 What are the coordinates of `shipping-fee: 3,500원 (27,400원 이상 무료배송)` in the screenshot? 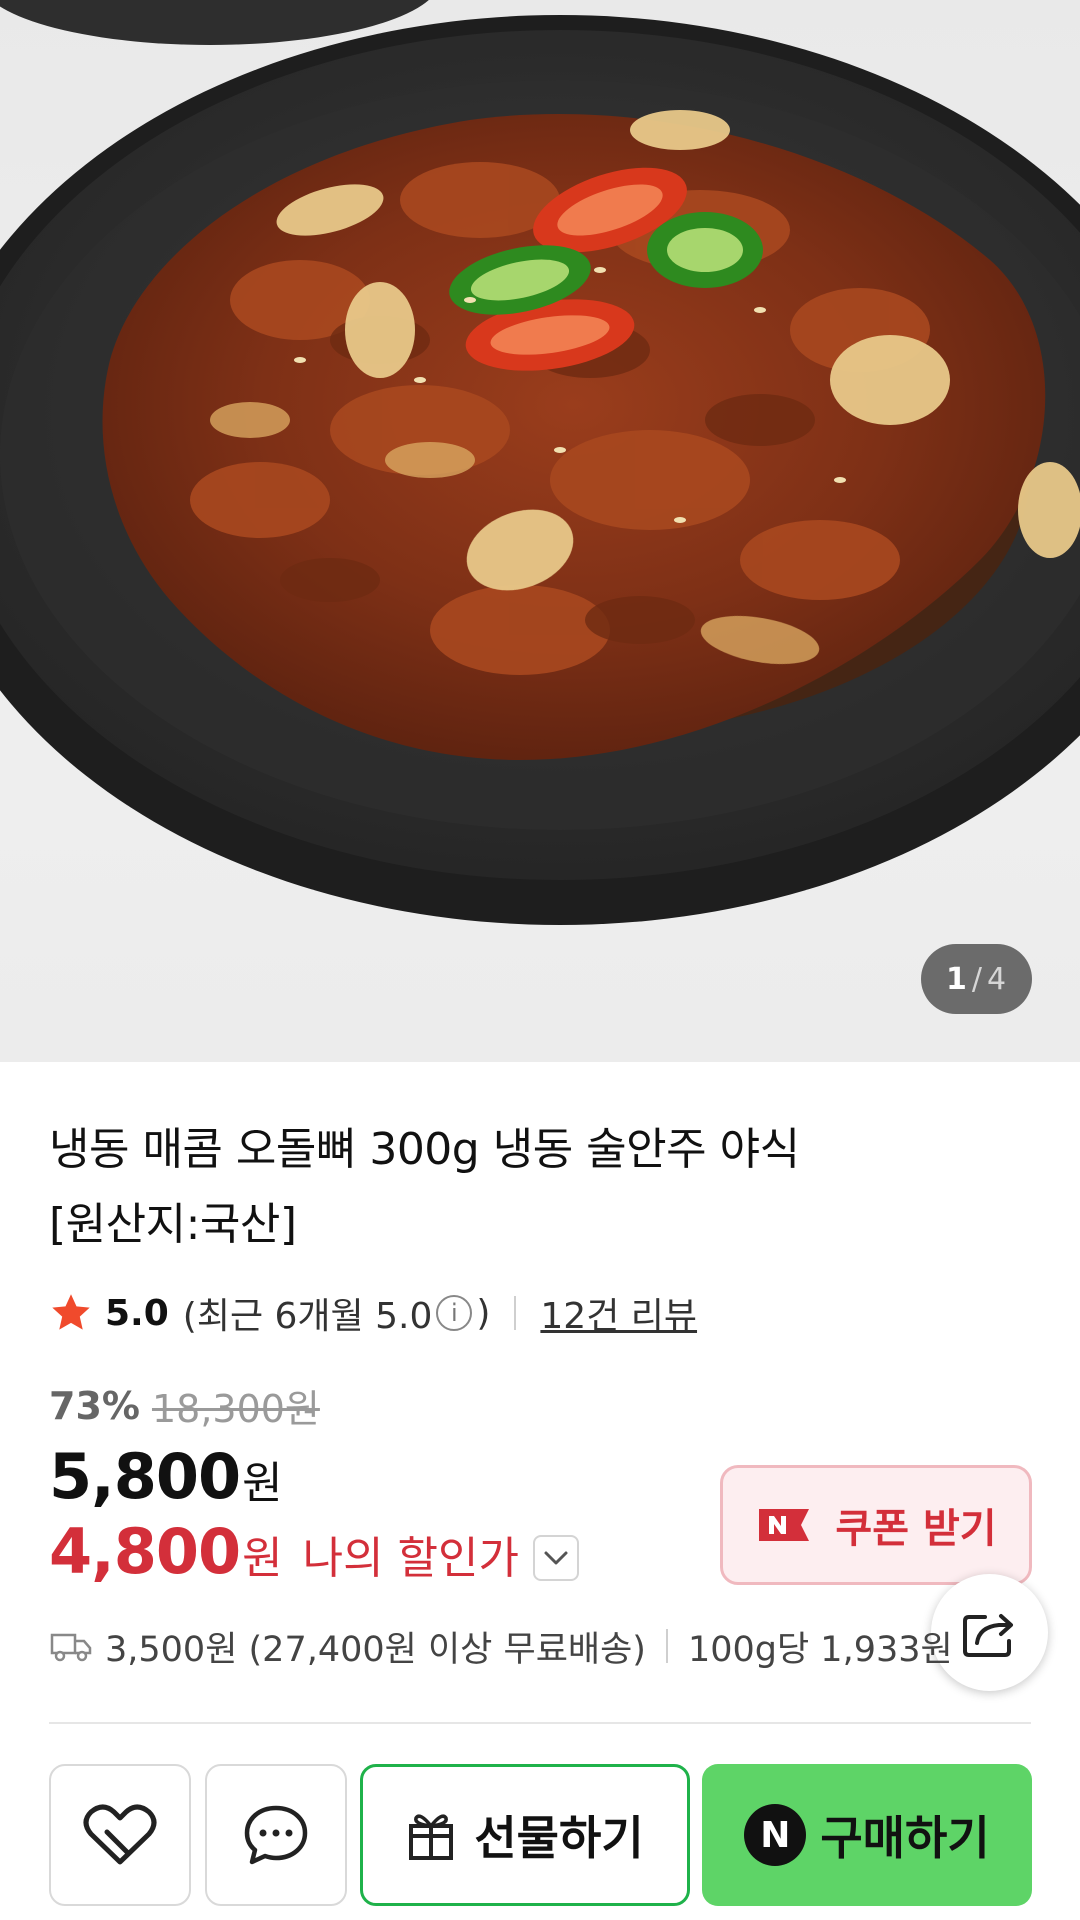 It's located at (375, 1649).